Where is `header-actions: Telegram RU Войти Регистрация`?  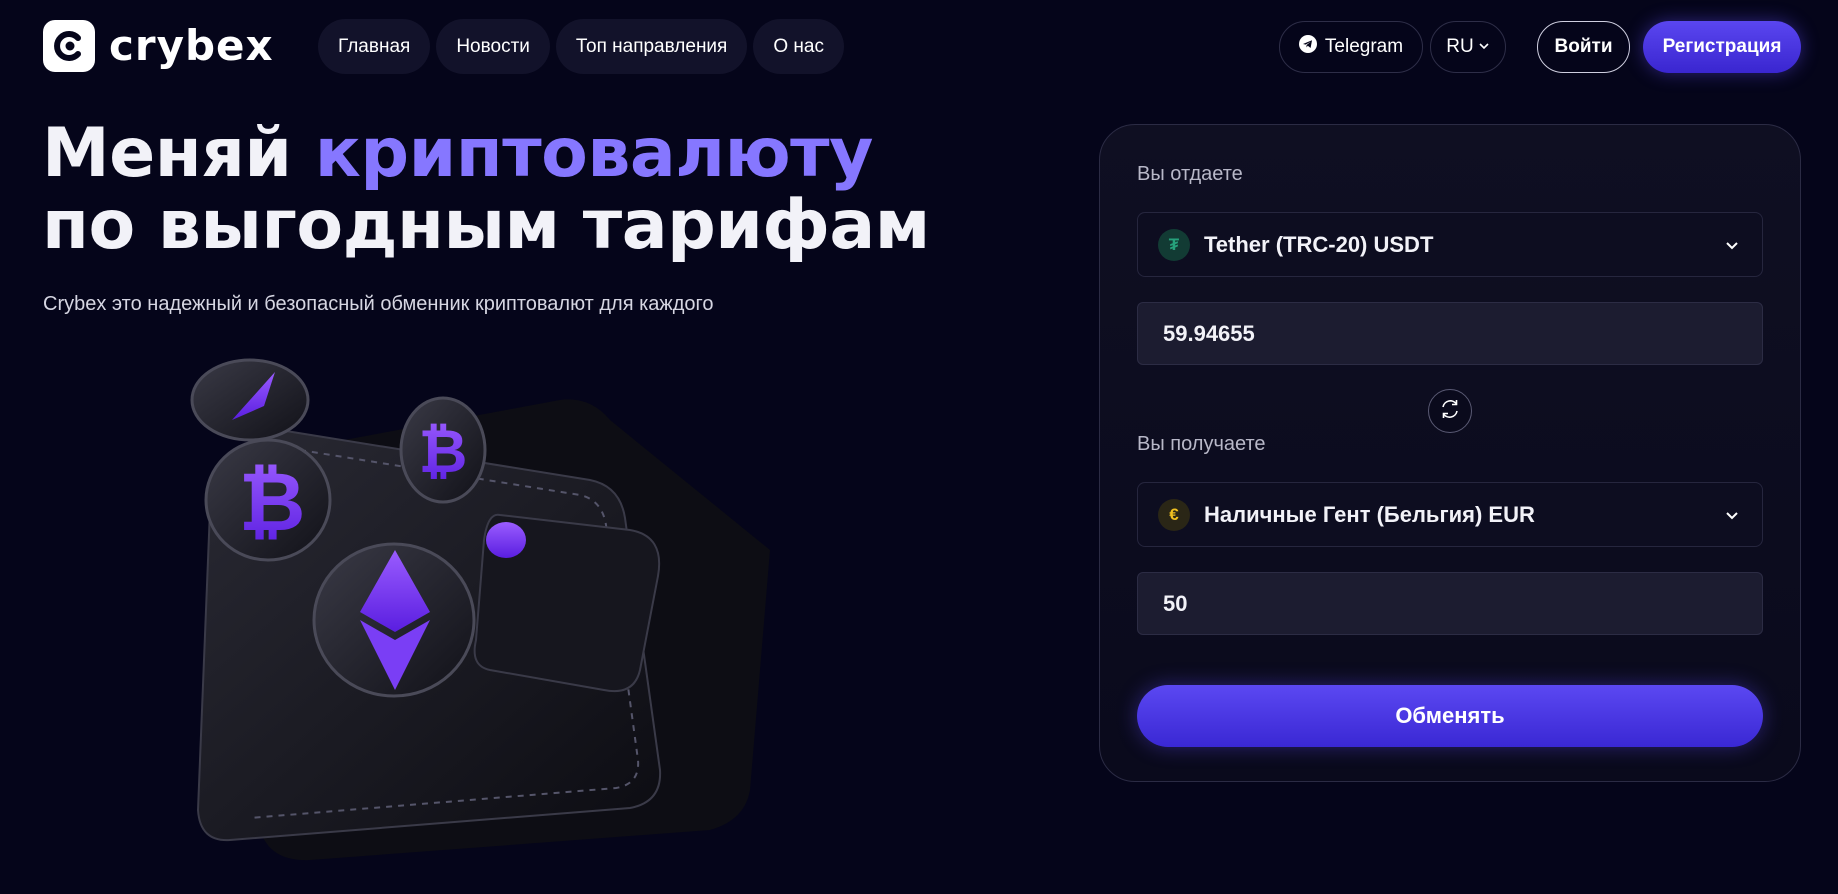
header-actions: Telegram RU Войти Регистрация is located at coordinates (1540, 47).